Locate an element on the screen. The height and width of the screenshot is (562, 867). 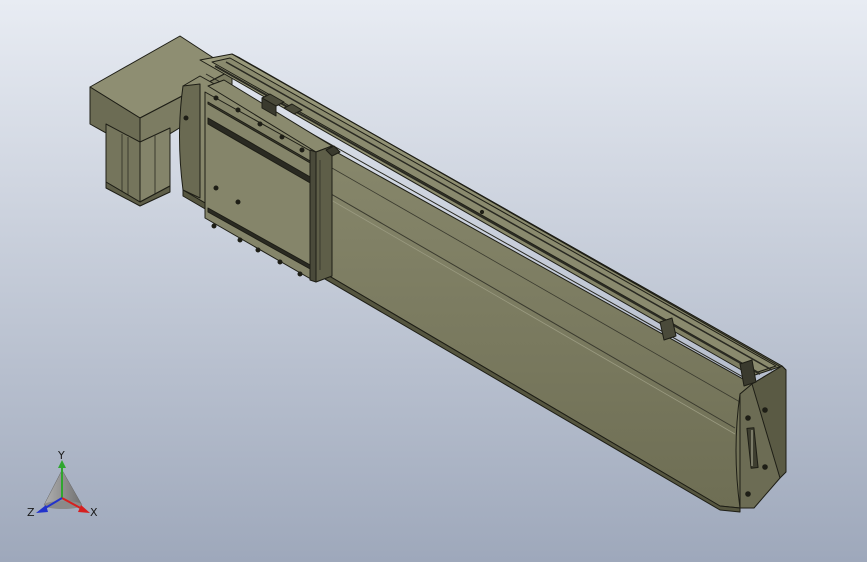
x-axis-label: X is located at coordinates (94, 512).